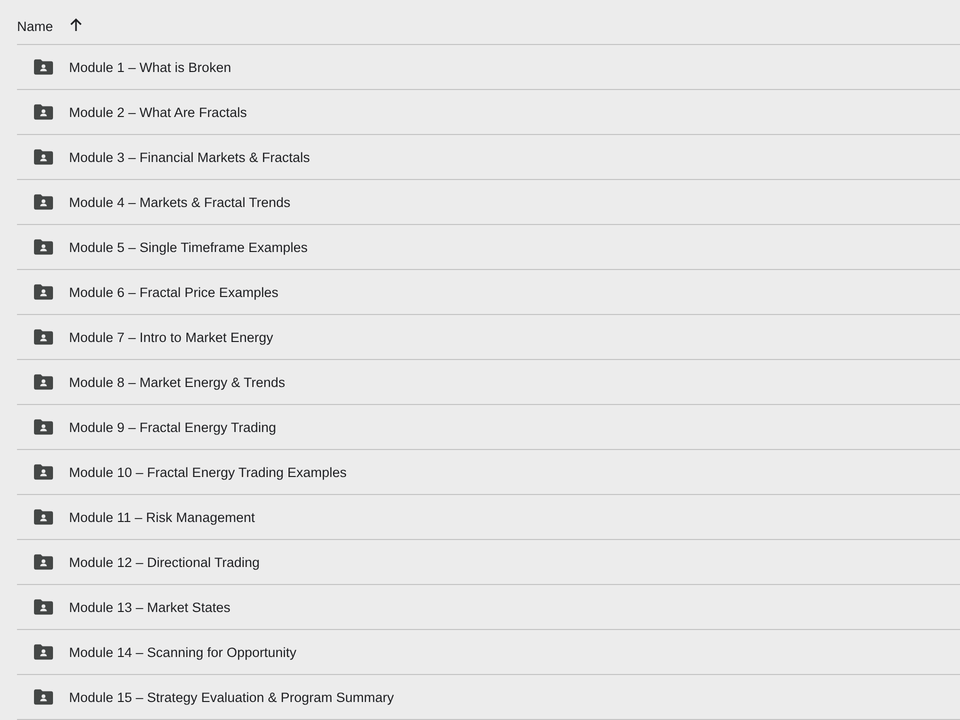 This screenshot has width=960, height=720. Describe the element at coordinates (173, 292) in the screenshot. I see `folder-name: Module 6 – Fractal Price Examples` at that location.